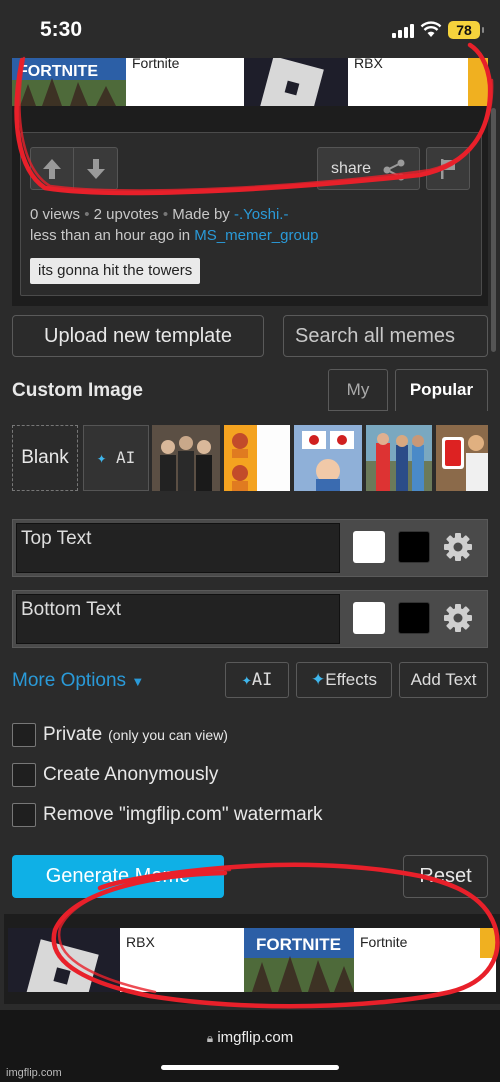  Describe the element at coordinates (385, 336) in the screenshot. I see `search-memes-input: Search all memes` at that location.